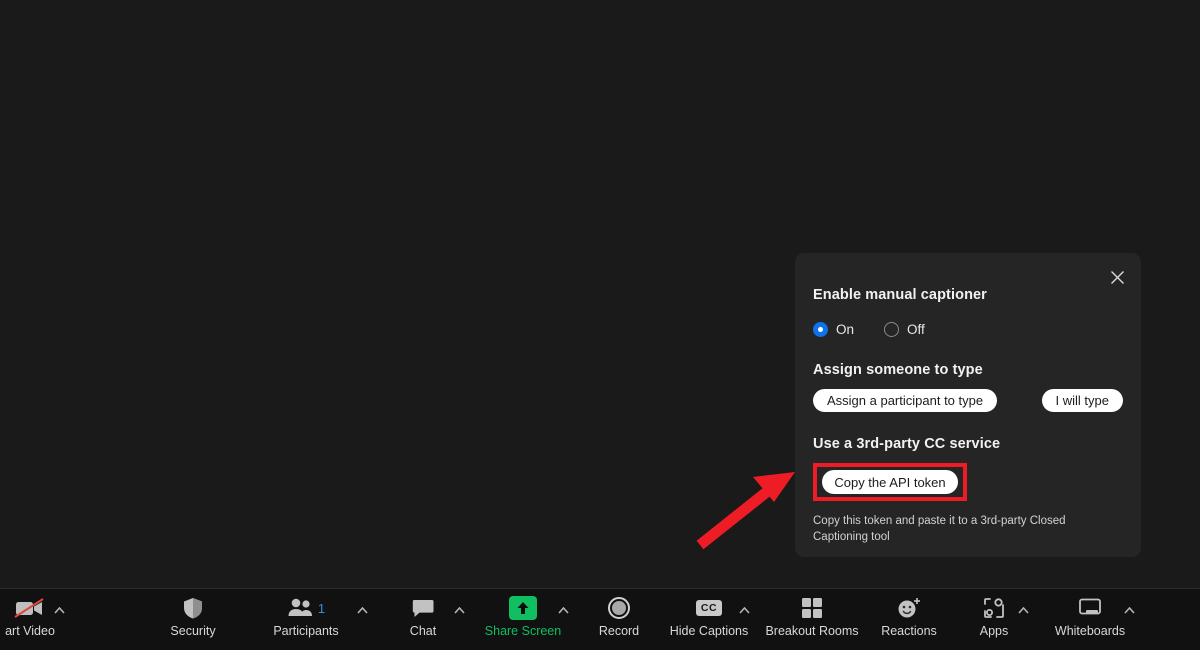 The image size is (1200, 650). Describe the element at coordinates (59, 610) in the screenshot. I see `caret-start-video` at that location.